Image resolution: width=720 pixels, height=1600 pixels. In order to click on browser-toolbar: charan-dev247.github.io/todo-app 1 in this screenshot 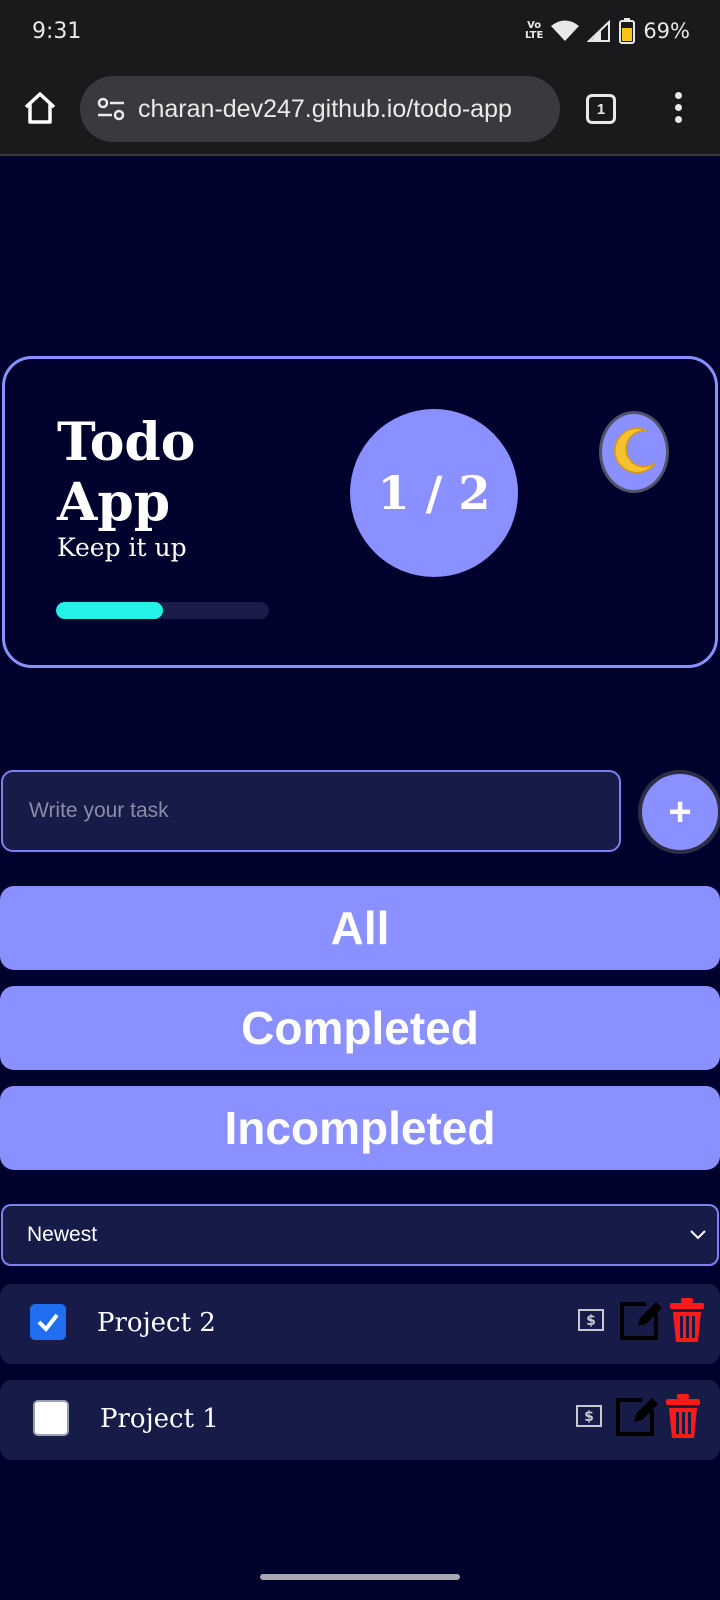, I will do `click(360, 109)`.